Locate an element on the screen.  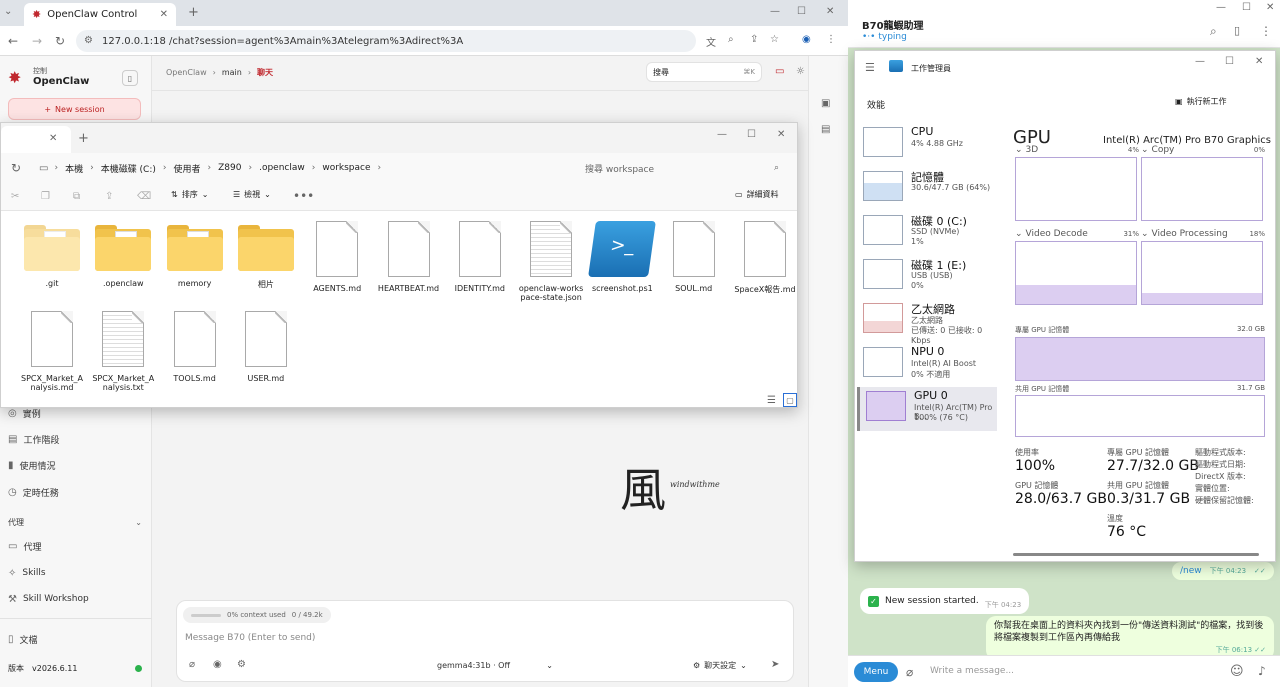
file-item: SpaceX報告.md is located at coordinates (765, 264).